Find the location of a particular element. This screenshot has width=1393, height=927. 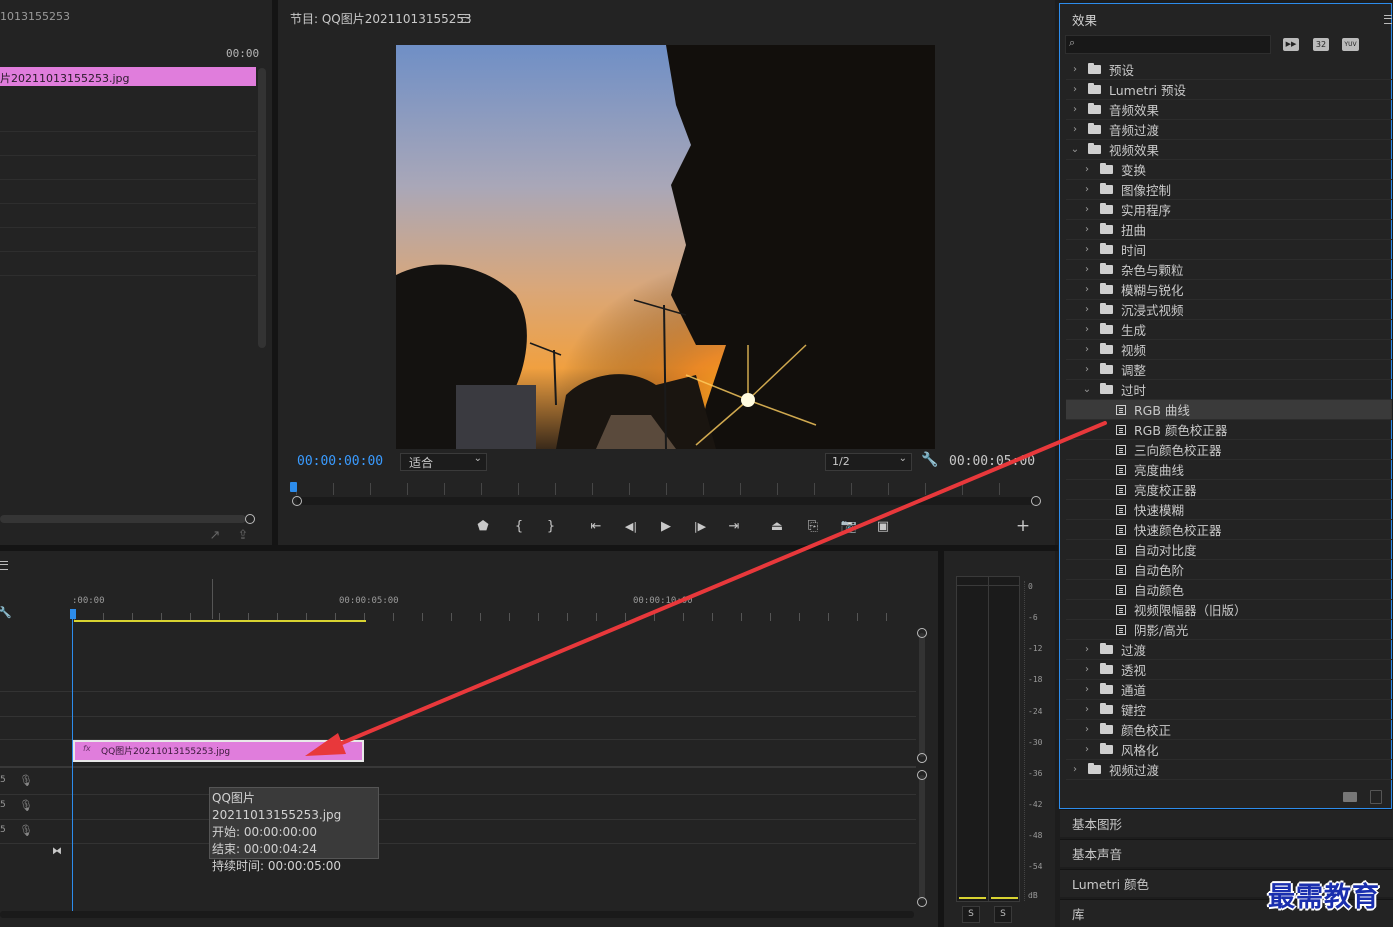

timeline-clip: fx QQ图片20211013155253.jpg is located at coordinates (218, 751).